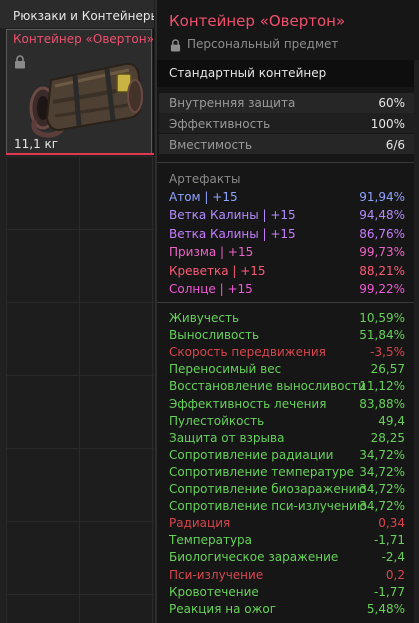 Image resolution: width=419 pixels, height=623 pixels. I want to click on artifact-row-value: 99,22%, so click(382, 289).